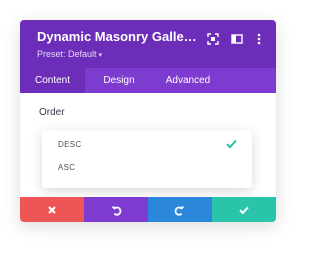 The image size is (320, 258). I want to click on modal-footer, so click(148, 209).